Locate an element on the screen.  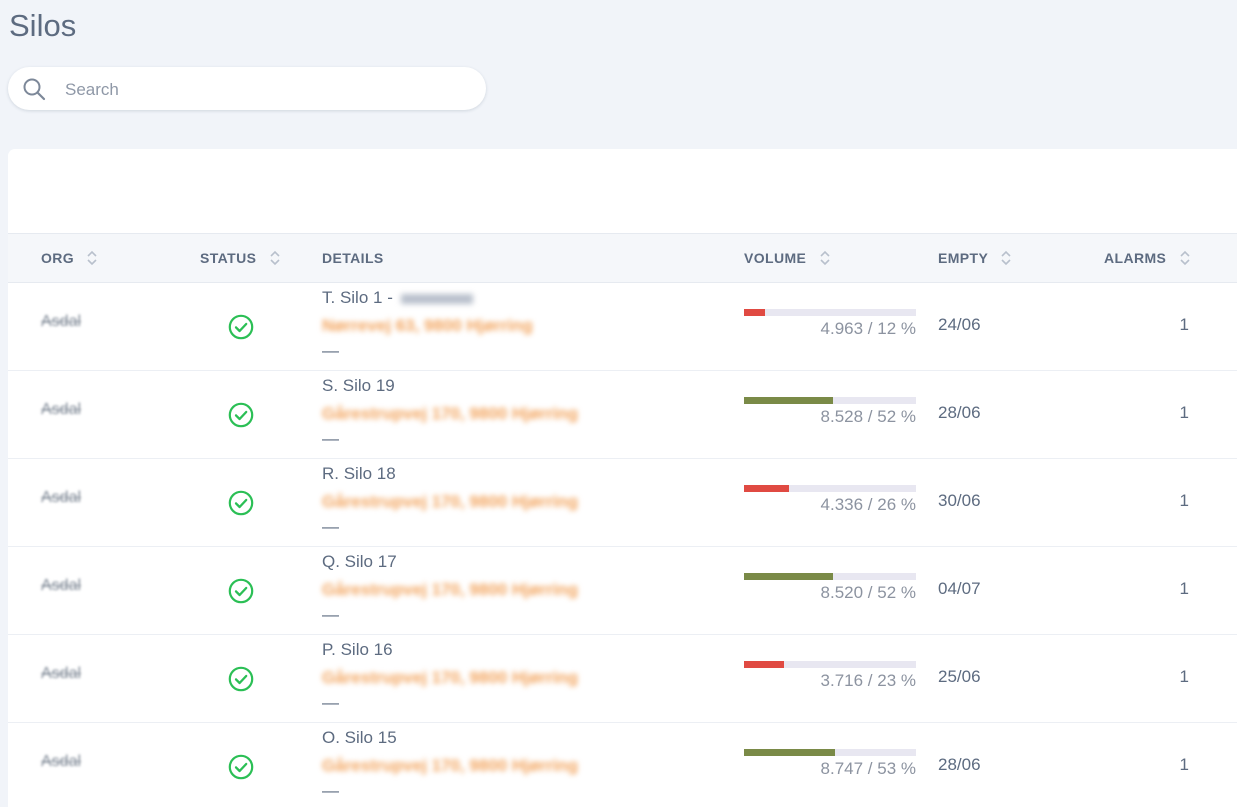
column-header-org: ORG is located at coordinates (69, 258).